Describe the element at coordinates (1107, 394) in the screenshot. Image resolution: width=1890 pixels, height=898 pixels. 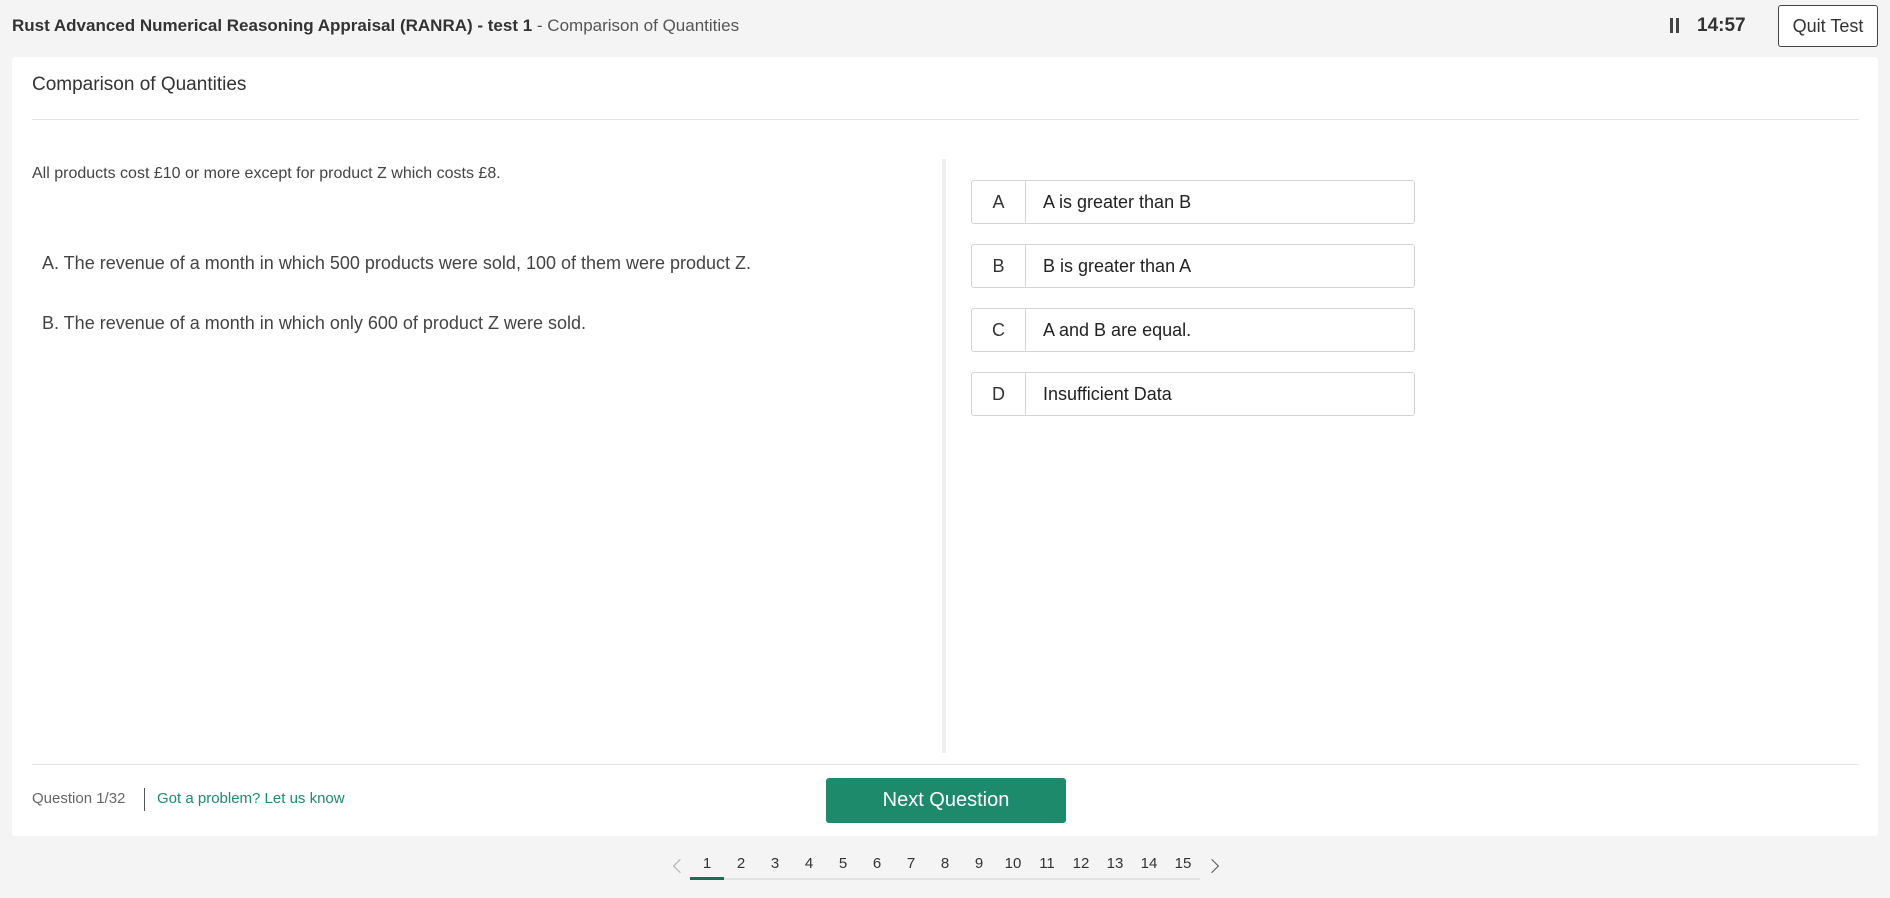
I see `option-text: Insufficient Data` at that location.